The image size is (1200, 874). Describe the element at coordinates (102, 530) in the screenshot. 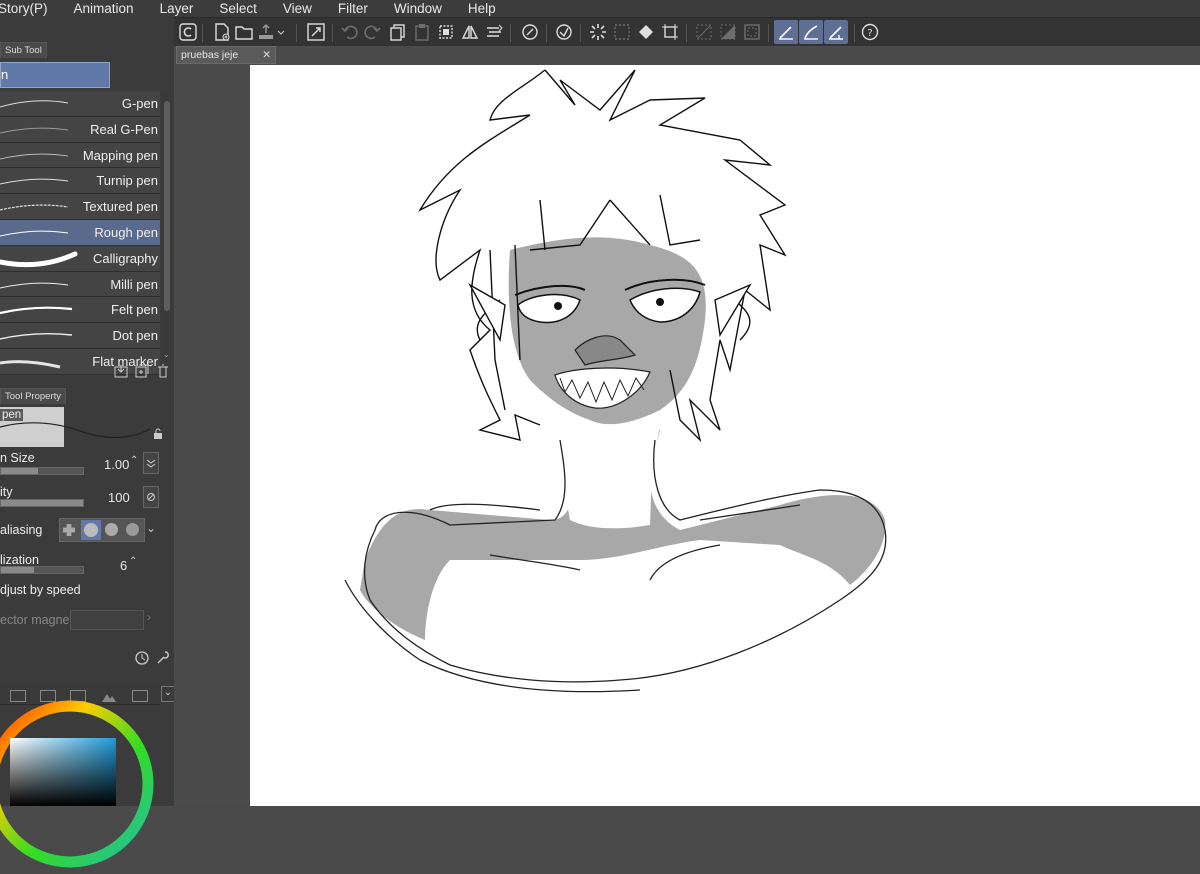

I see `antialiasing-selector` at that location.